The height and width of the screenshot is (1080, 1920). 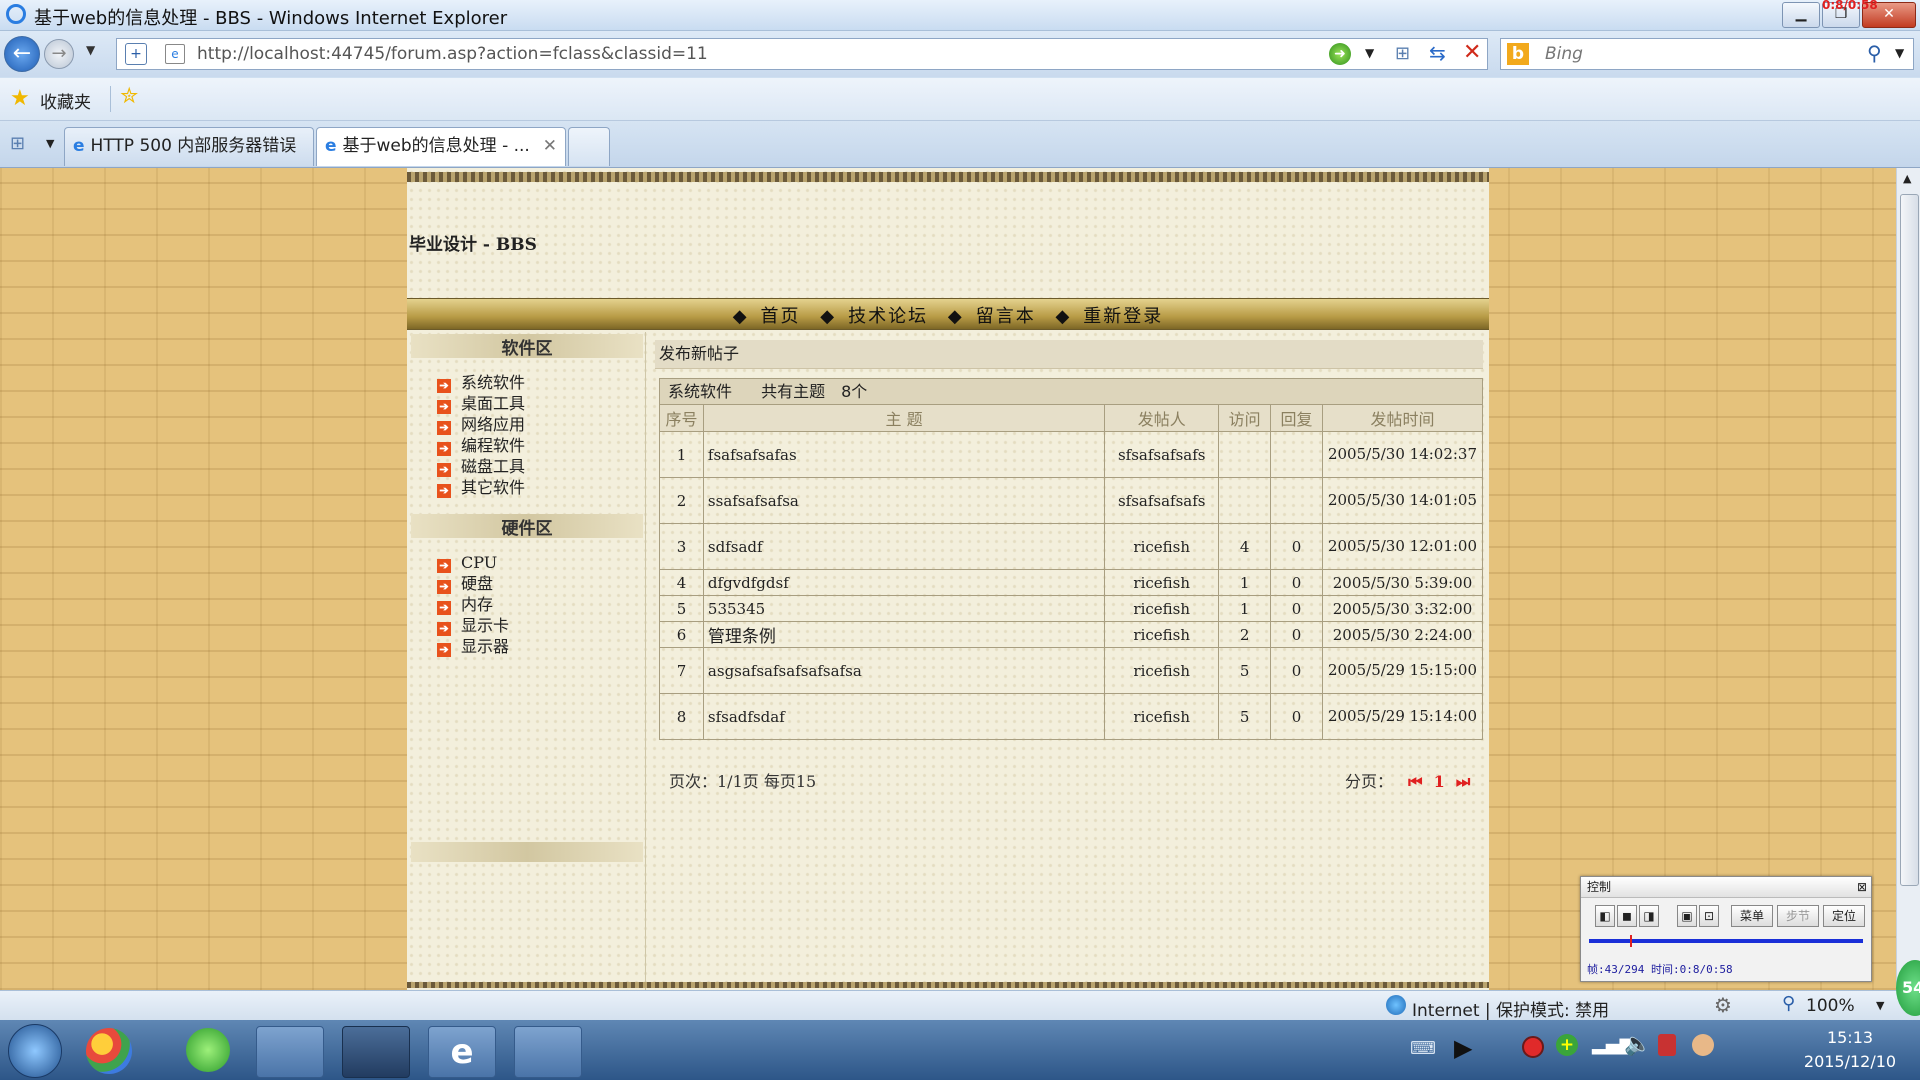 What do you see at coordinates (1726, 941) in the screenshot?
I see `control-progress-track` at bounding box center [1726, 941].